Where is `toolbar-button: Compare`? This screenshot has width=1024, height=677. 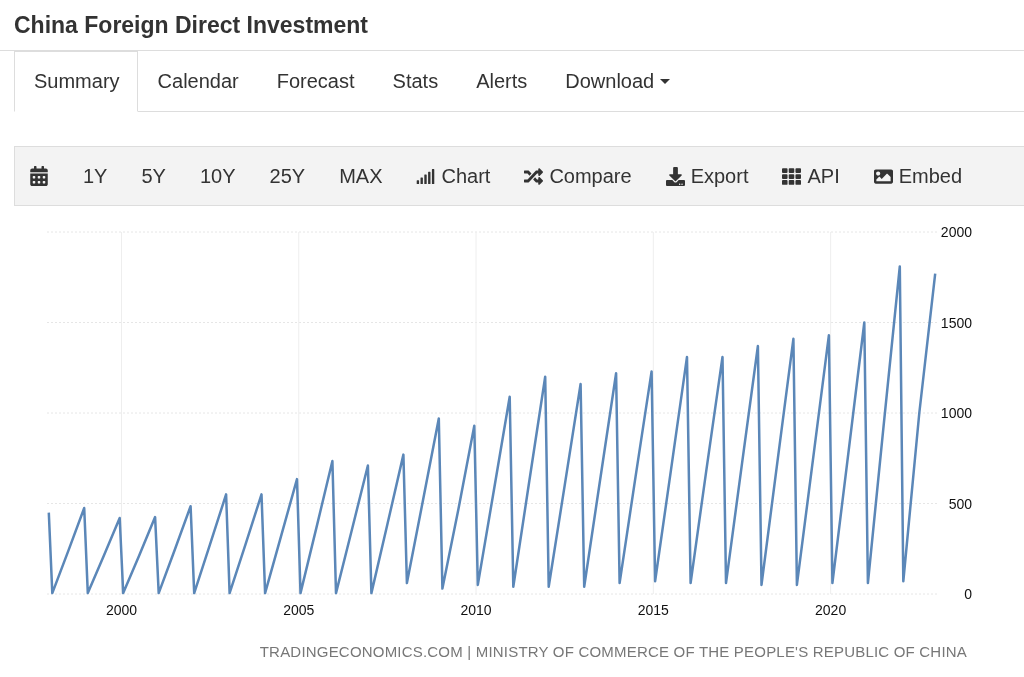
toolbar-button: Compare is located at coordinates (578, 176).